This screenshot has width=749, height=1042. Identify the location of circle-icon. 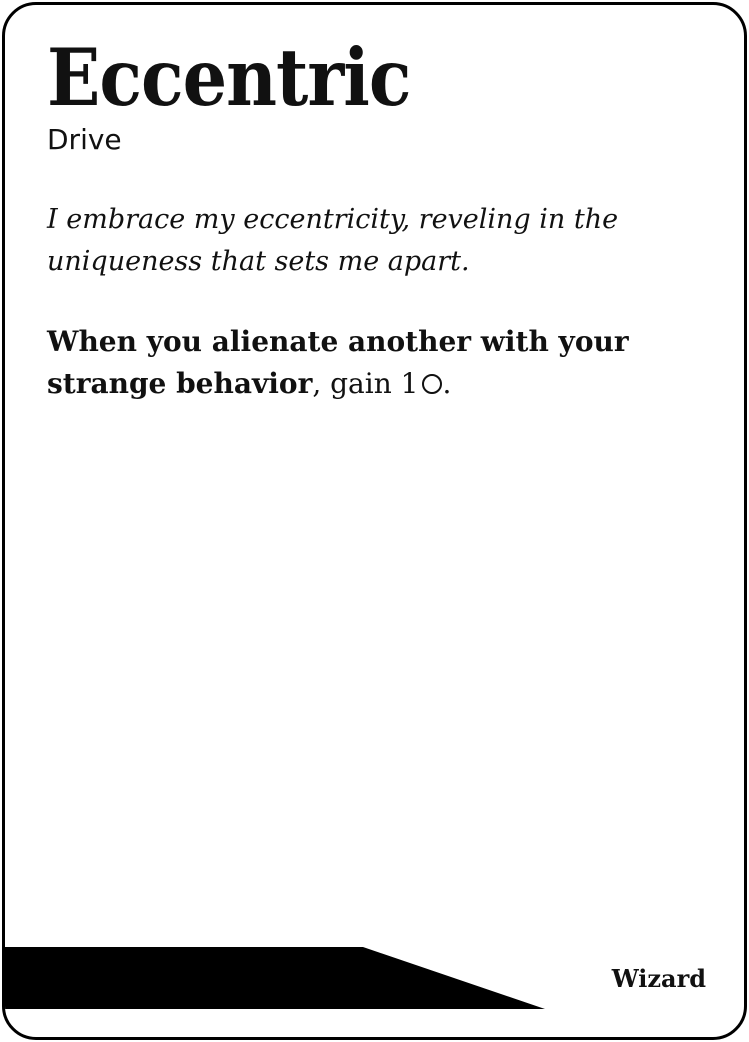
(432, 384).